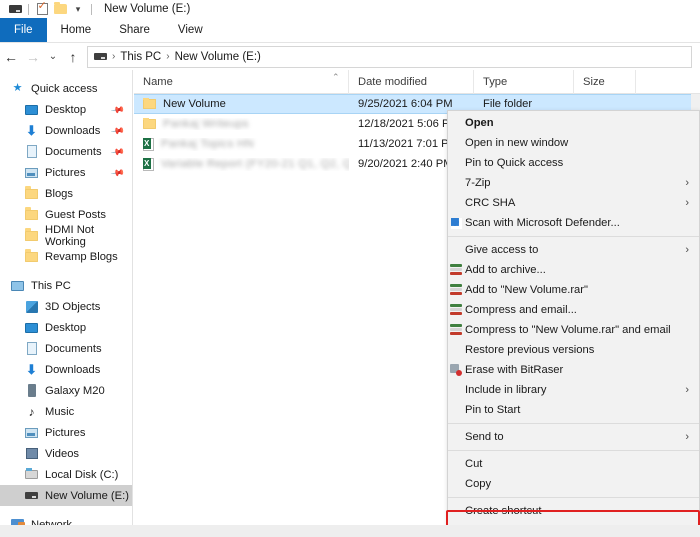  What do you see at coordinates (241, 81) in the screenshot?
I see `column-header-name: Name` at bounding box center [241, 81].